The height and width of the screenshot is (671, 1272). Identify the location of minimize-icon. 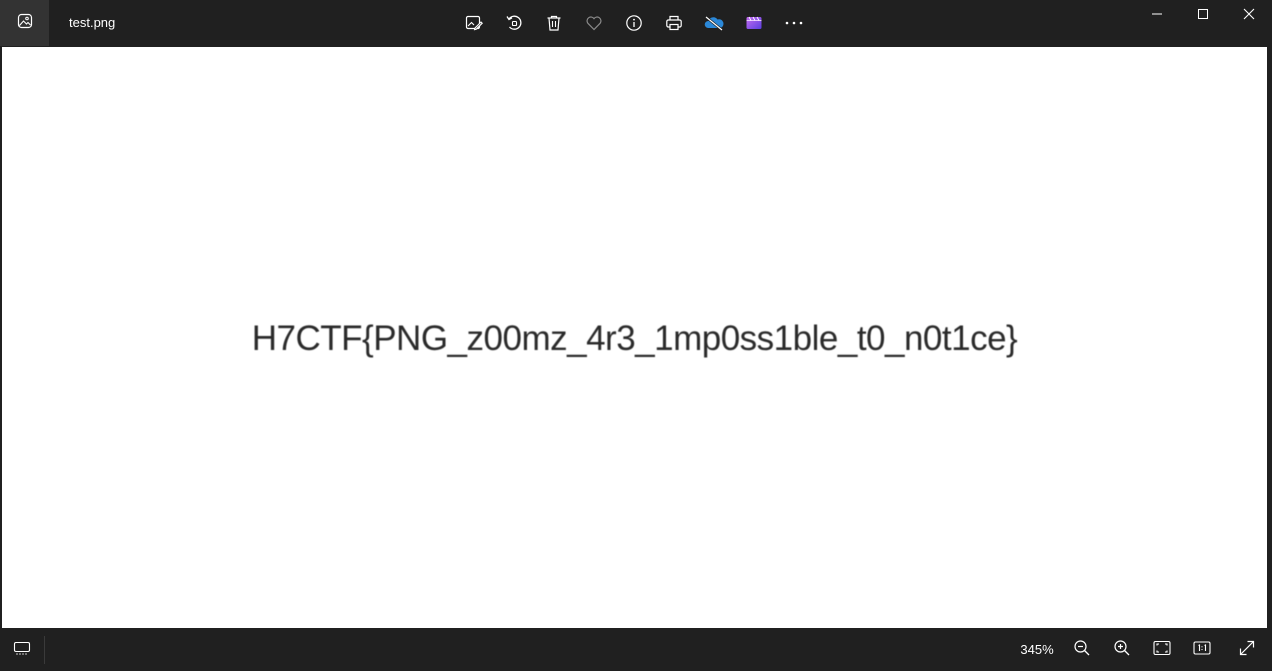
(1157, 16).